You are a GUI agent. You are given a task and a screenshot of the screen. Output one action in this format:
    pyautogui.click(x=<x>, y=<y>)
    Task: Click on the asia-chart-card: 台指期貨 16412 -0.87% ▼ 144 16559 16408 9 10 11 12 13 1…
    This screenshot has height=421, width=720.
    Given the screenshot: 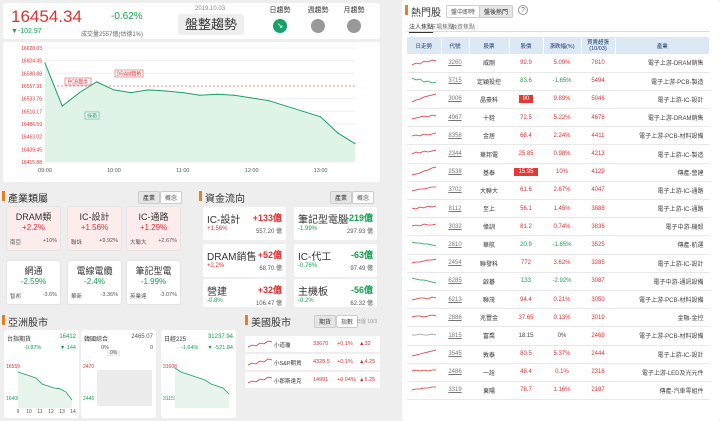 What is the action you would take?
    pyautogui.click(x=41, y=374)
    